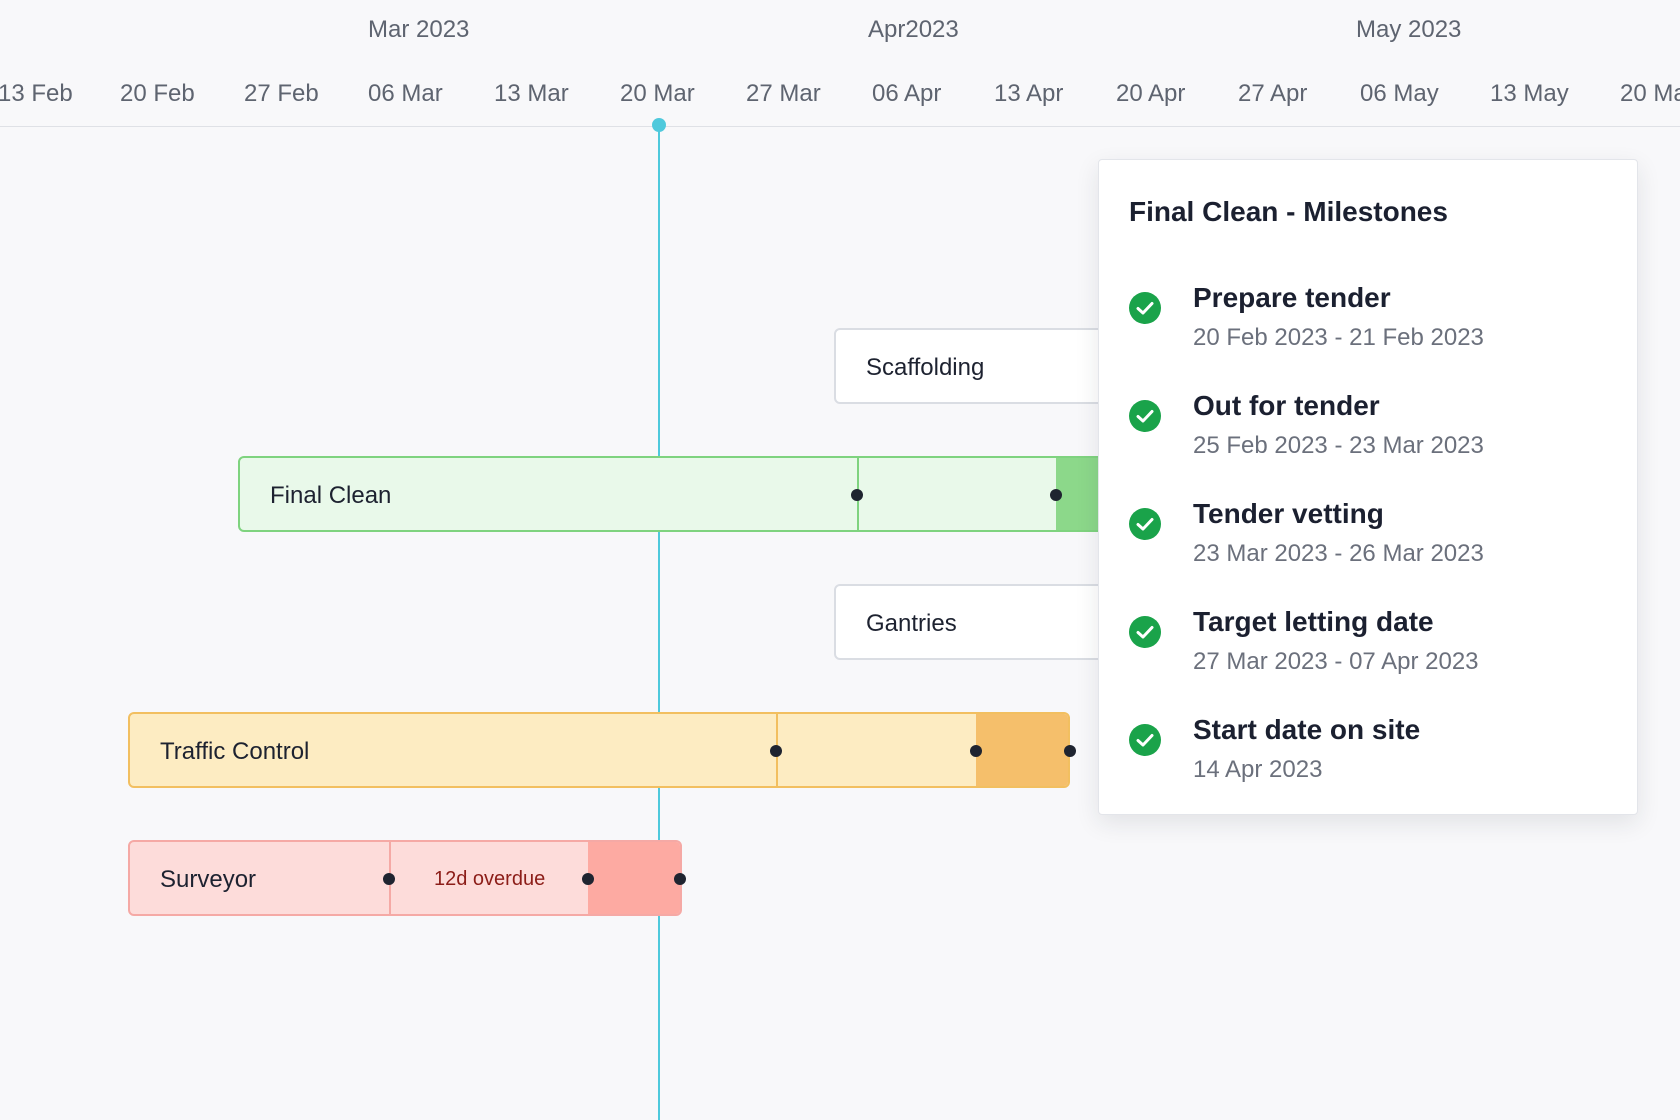  What do you see at coordinates (1369, 762) in the screenshot?
I see `milestone-item: Start date on site 14 Apr 2023` at bounding box center [1369, 762].